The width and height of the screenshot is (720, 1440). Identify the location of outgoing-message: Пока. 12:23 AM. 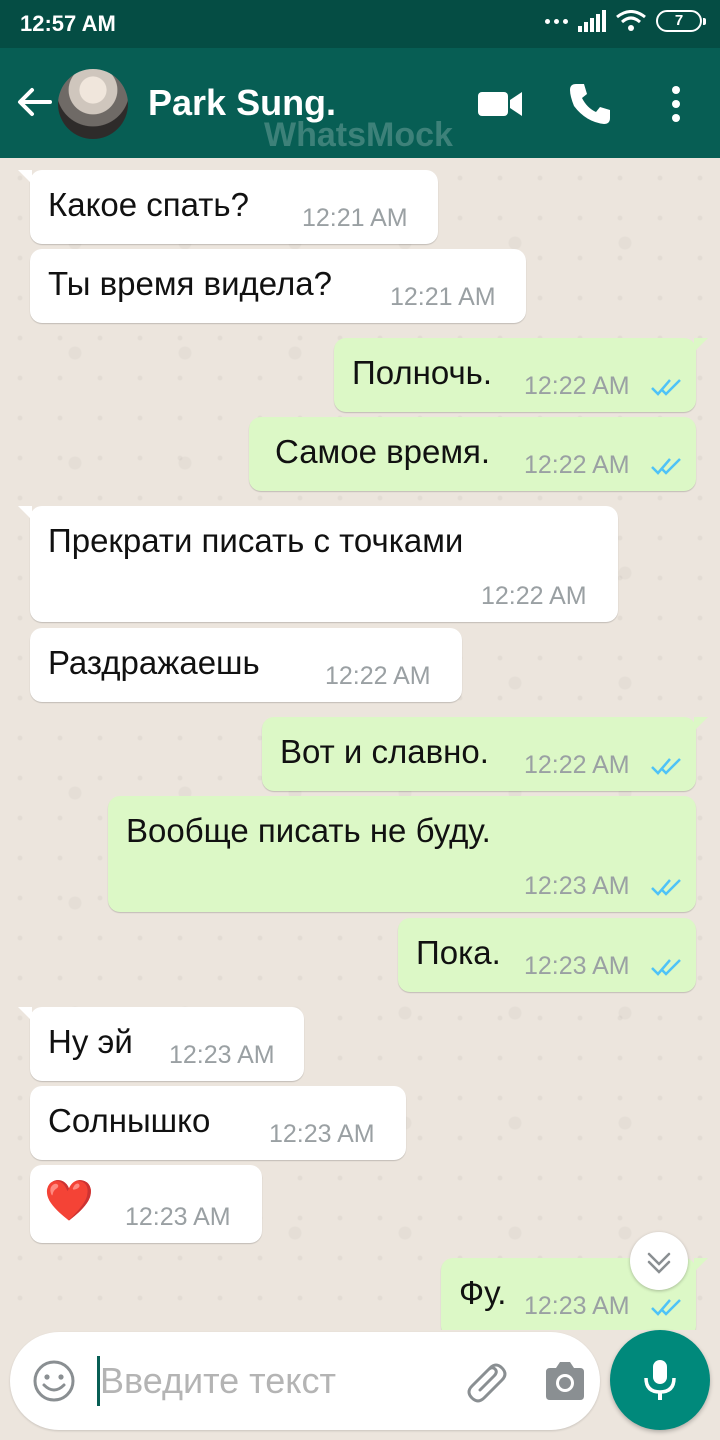
(547, 955).